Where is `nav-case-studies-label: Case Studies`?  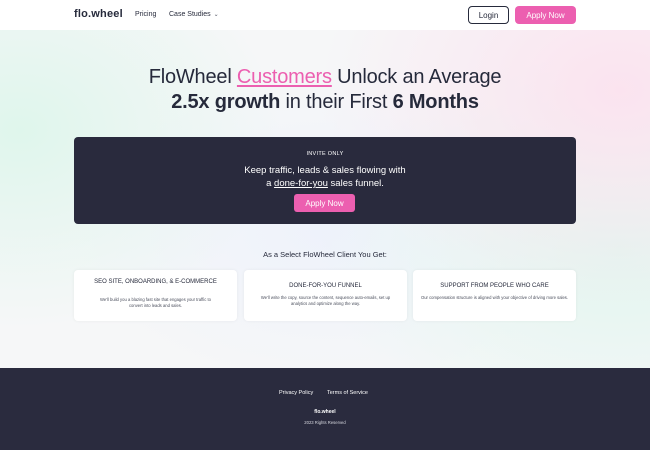
nav-case-studies-label: Case Studies is located at coordinates (190, 14).